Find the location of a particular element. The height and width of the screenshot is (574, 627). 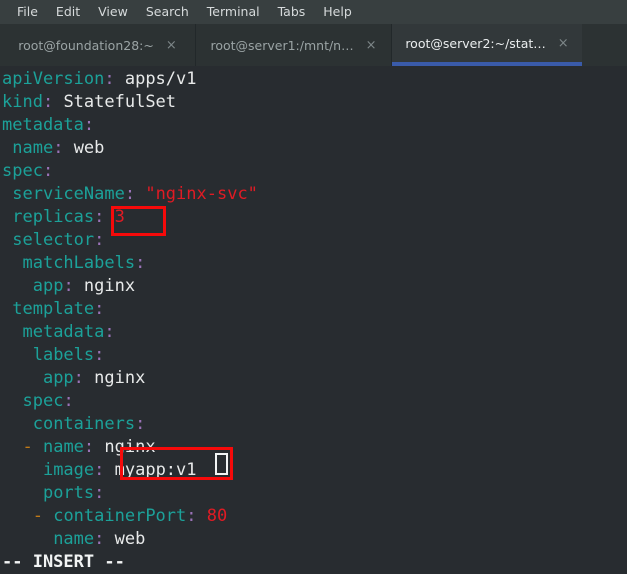

yaml-key: replicas is located at coordinates (53, 217).